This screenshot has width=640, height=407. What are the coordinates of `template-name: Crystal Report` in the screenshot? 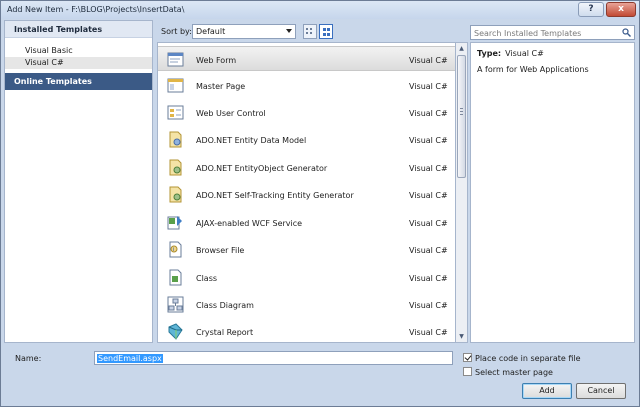 It's located at (225, 332).